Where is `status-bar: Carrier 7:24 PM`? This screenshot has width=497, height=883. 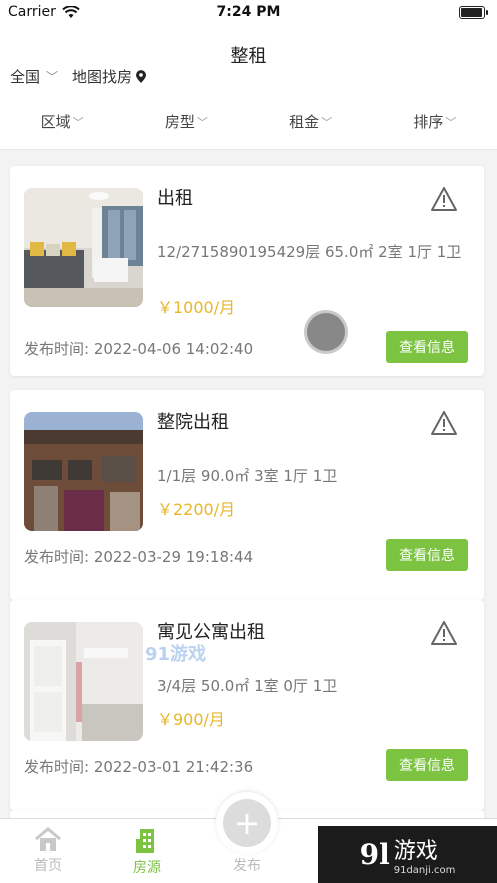 status-bar: Carrier 7:24 PM is located at coordinates (248, 12).